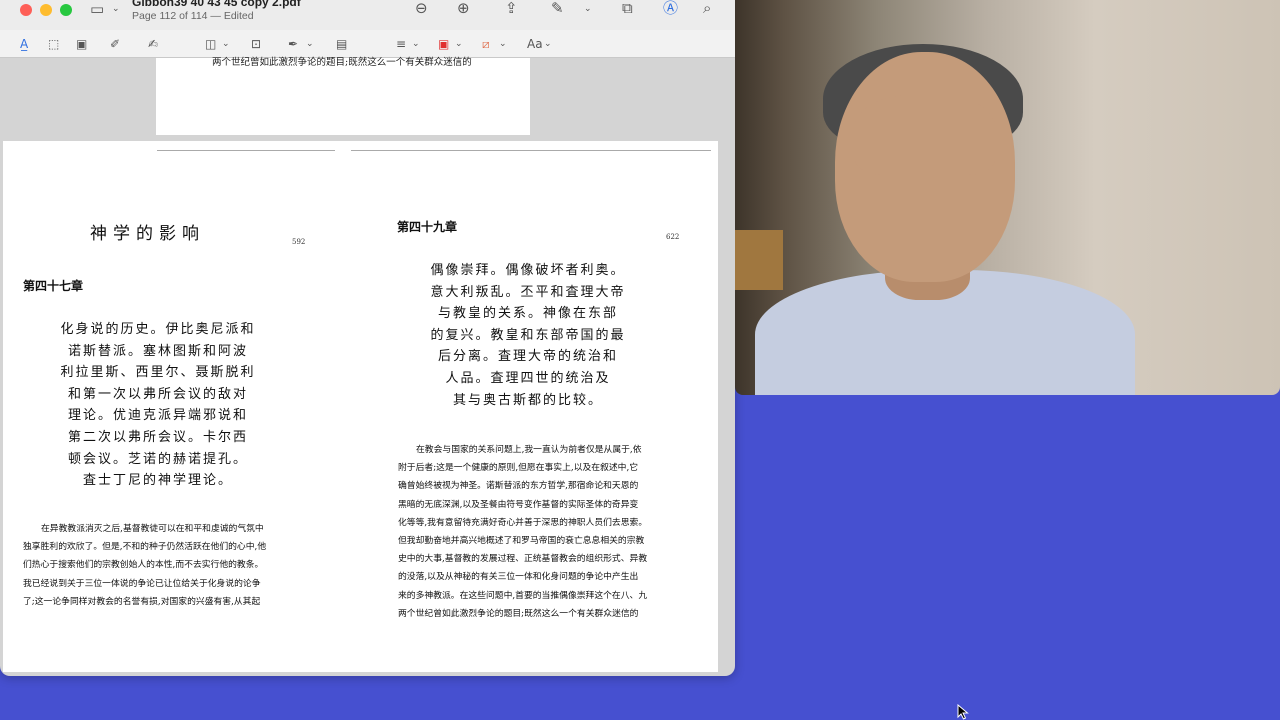 Image resolution: width=1280 pixels, height=720 pixels. Describe the element at coordinates (342, 62) in the screenshot. I see `page-text-line: 两个世纪曾如此激烈争论的题目;既然这么一个有关群众迷信的` at that location.